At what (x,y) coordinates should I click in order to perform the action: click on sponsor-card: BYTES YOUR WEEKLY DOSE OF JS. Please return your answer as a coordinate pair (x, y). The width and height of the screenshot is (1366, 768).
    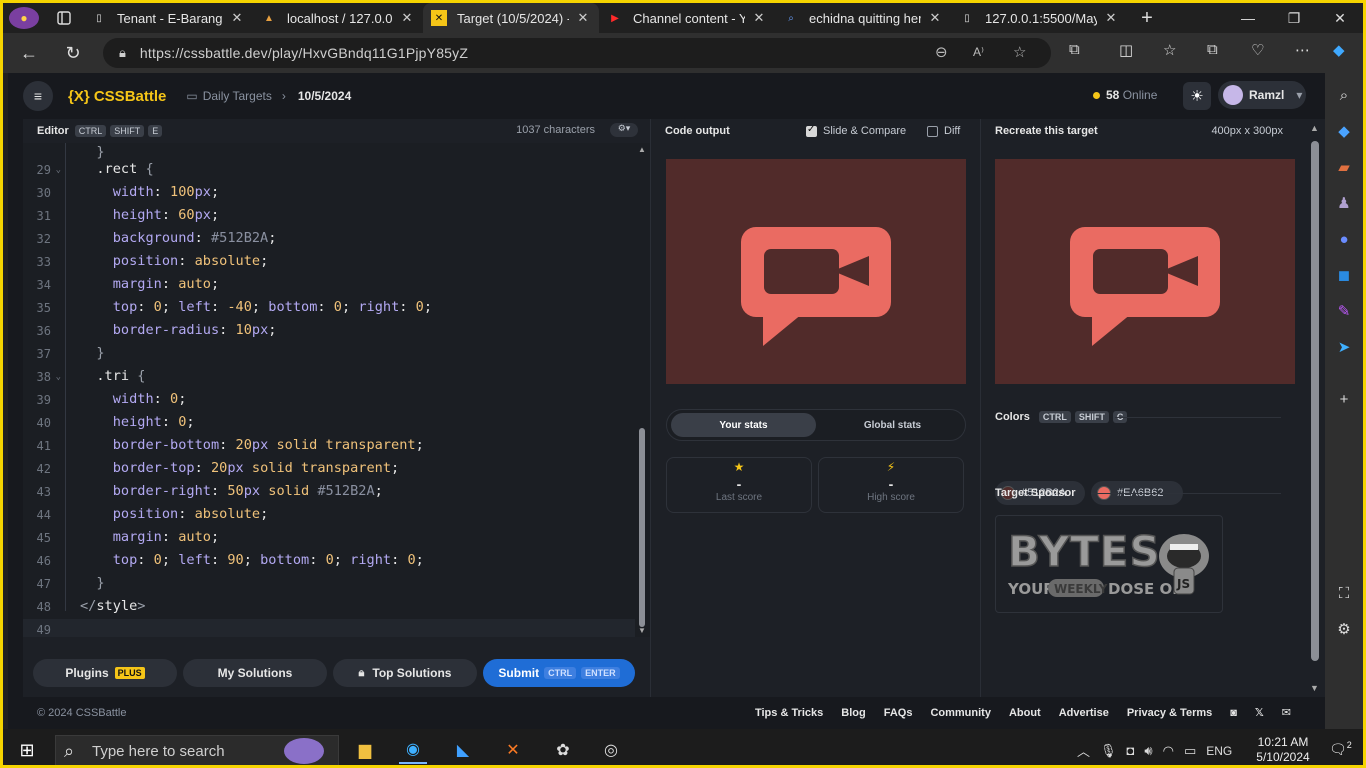
    Looking at the image, I should click on (1109, 564).